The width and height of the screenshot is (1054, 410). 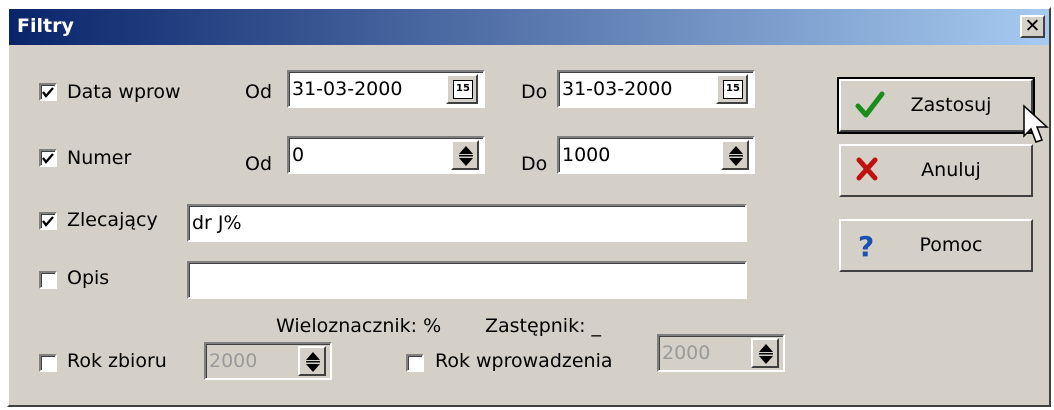 What do you see at coordinates (467, 280) in the screenshot?
I see `opis-input` at bounding box center [467, 280].